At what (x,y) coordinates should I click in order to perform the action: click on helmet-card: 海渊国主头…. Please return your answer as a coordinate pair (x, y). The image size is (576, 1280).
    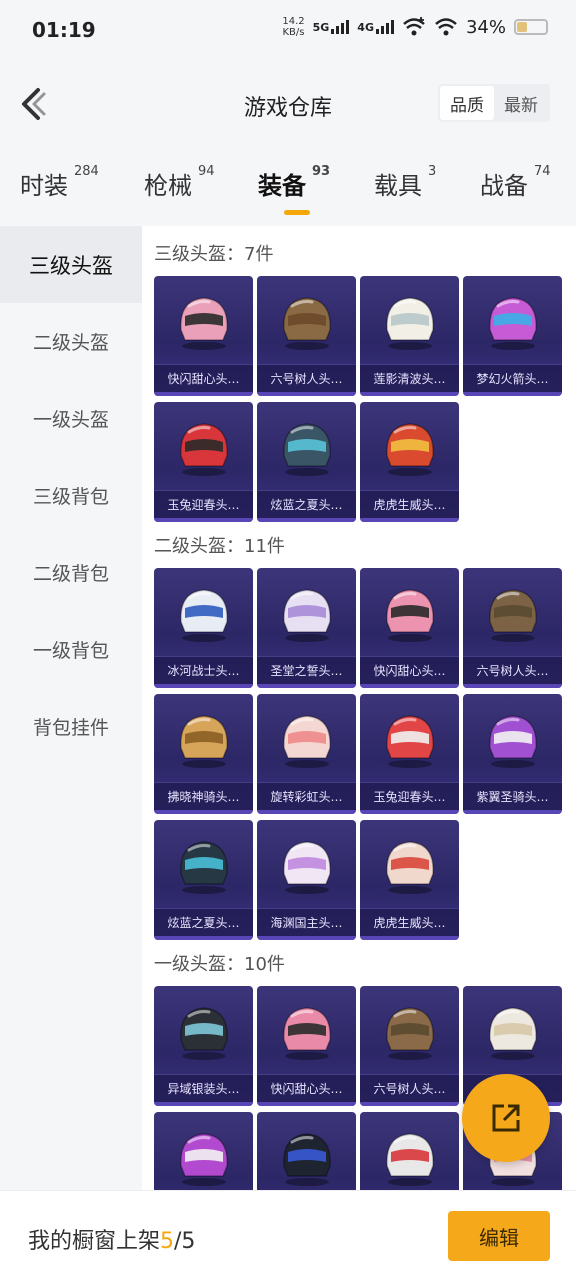
    Looking at the image, I should click on (306, 880).